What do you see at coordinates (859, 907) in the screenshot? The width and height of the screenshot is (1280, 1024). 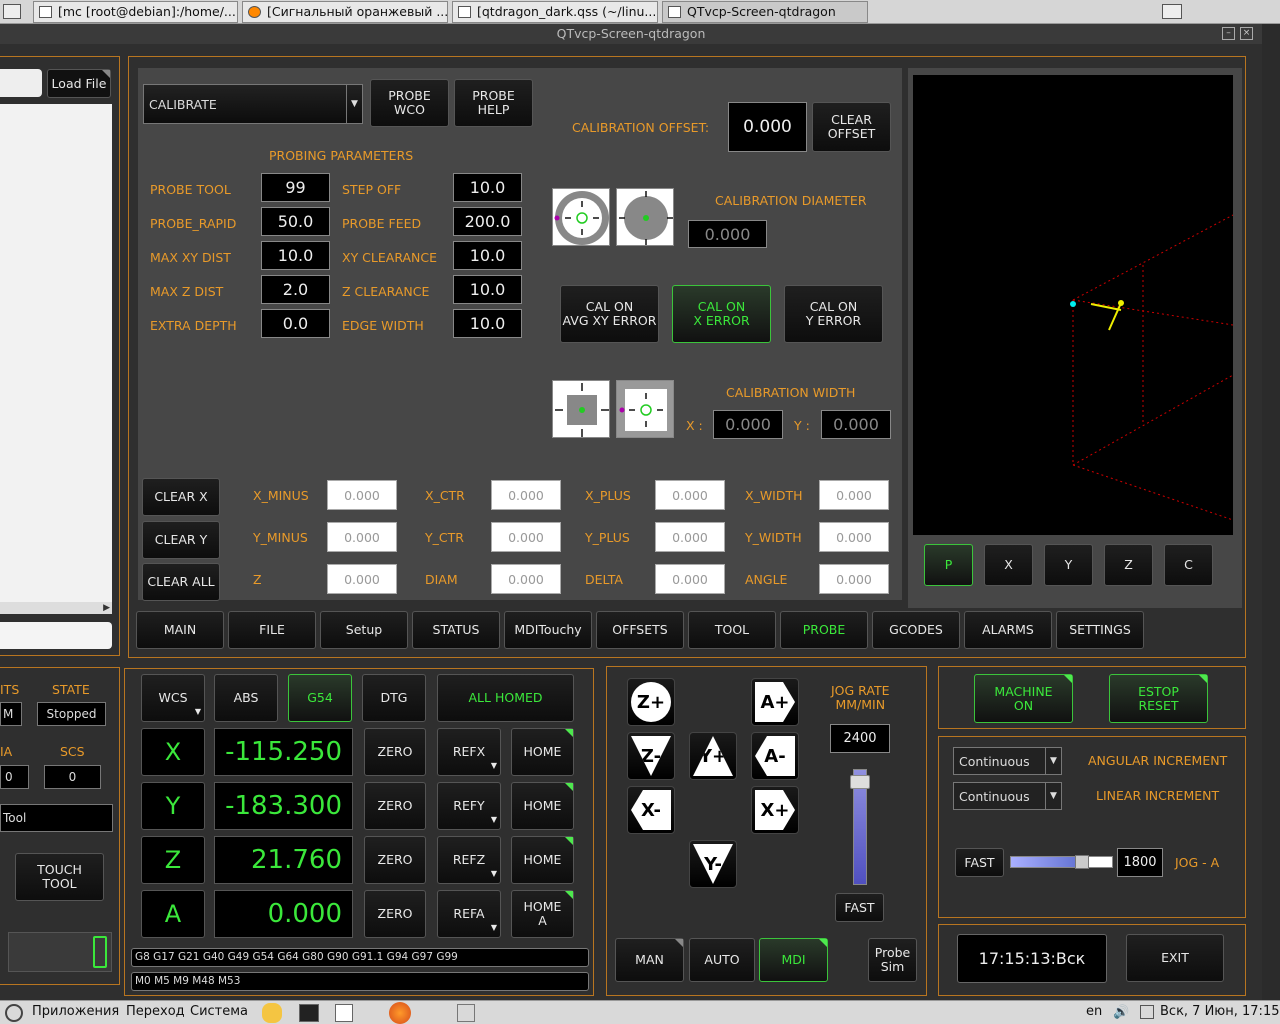 I see `jog-fast-button: FAST` at bounding box center [859, 907].